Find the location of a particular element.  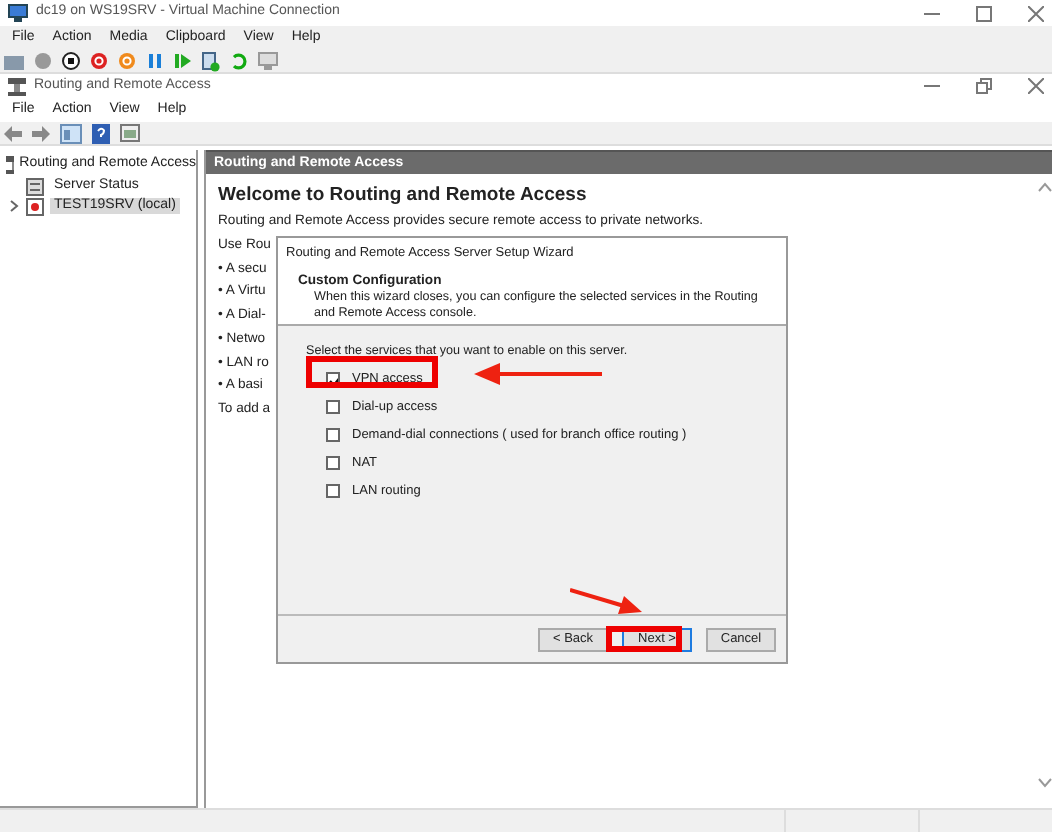

server-status-icon is located at coordinates (35, 186).